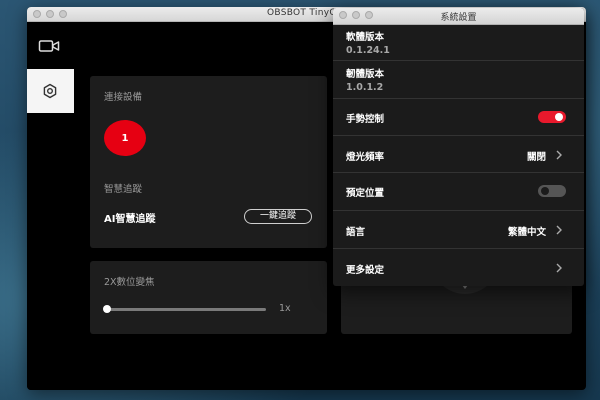  Describe the element at coordinates (123, 97) in the screenshot. I see `connected-device-title: 連接設備` at that location.